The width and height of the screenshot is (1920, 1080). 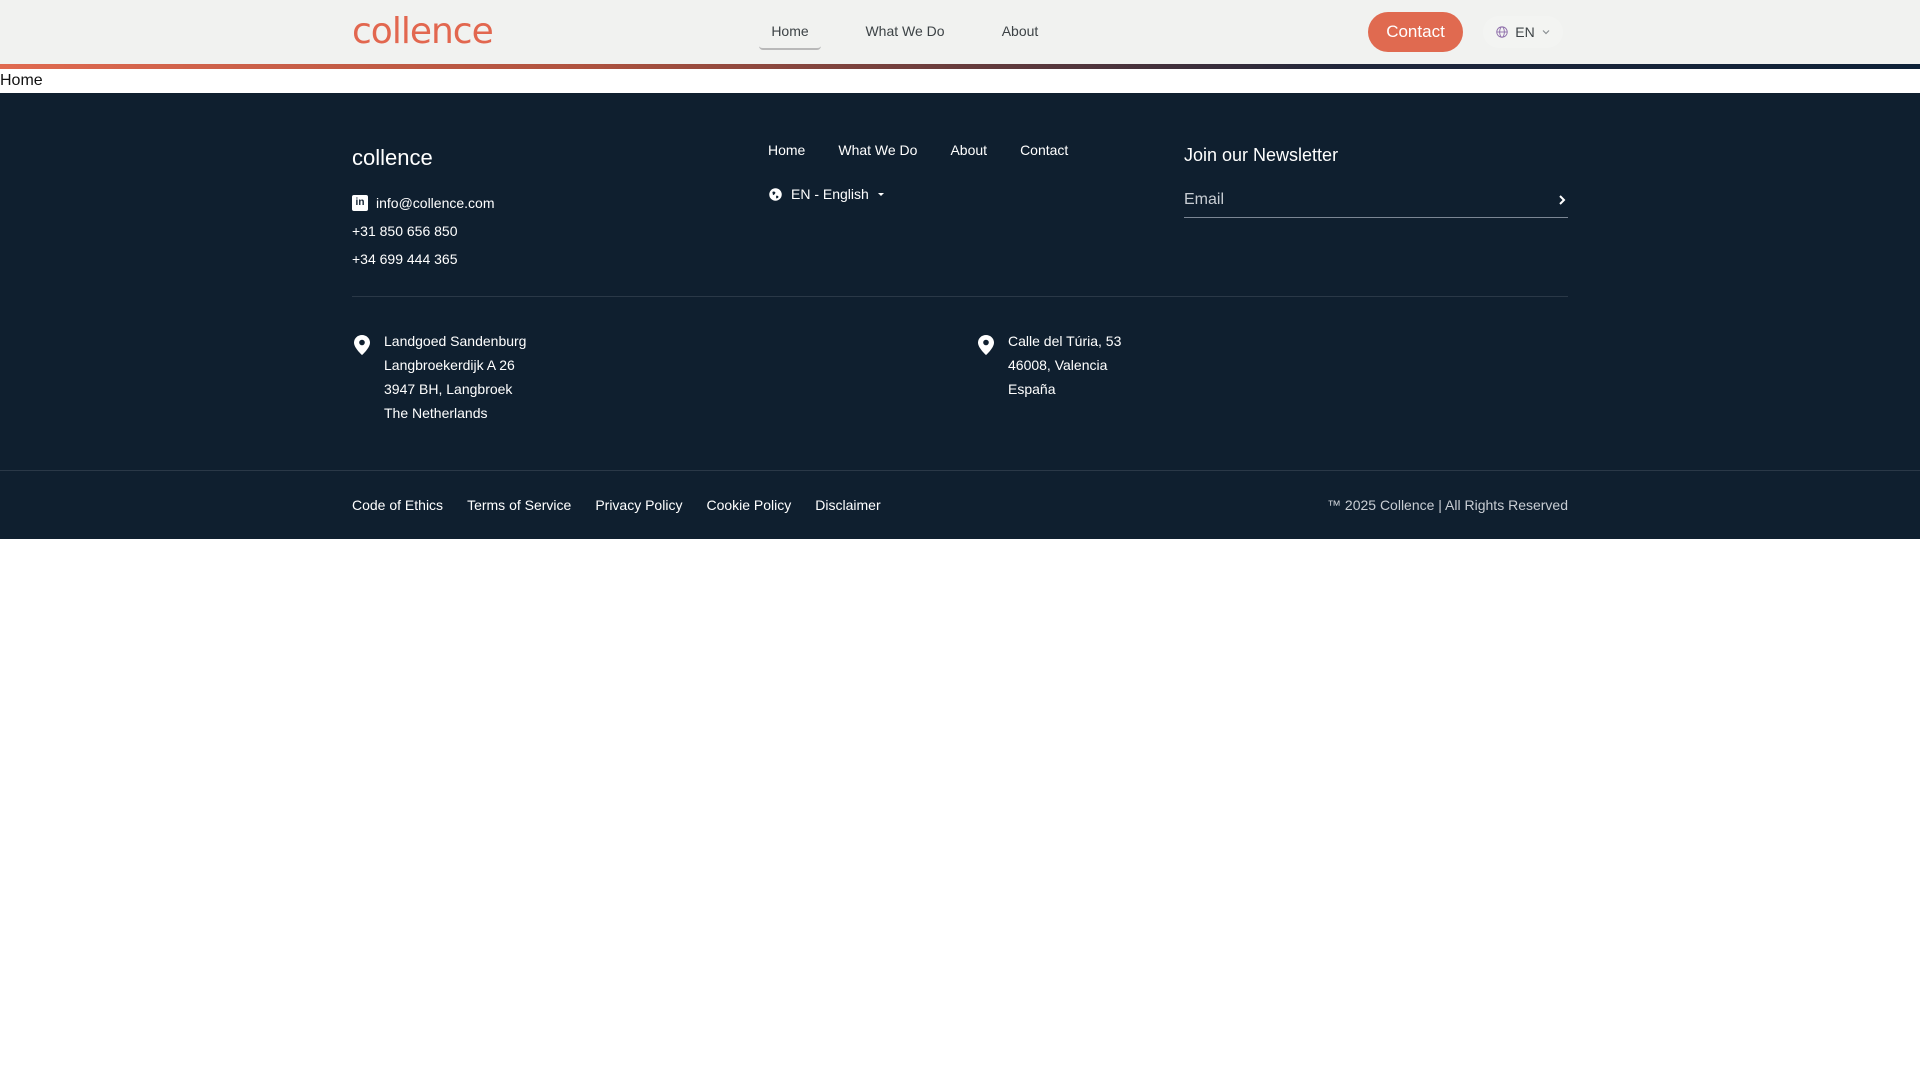 What do you see at coordinates (1546, 32) in the screenshot?
I see `chevron-down-icon` at bounding box center [1546, 32].